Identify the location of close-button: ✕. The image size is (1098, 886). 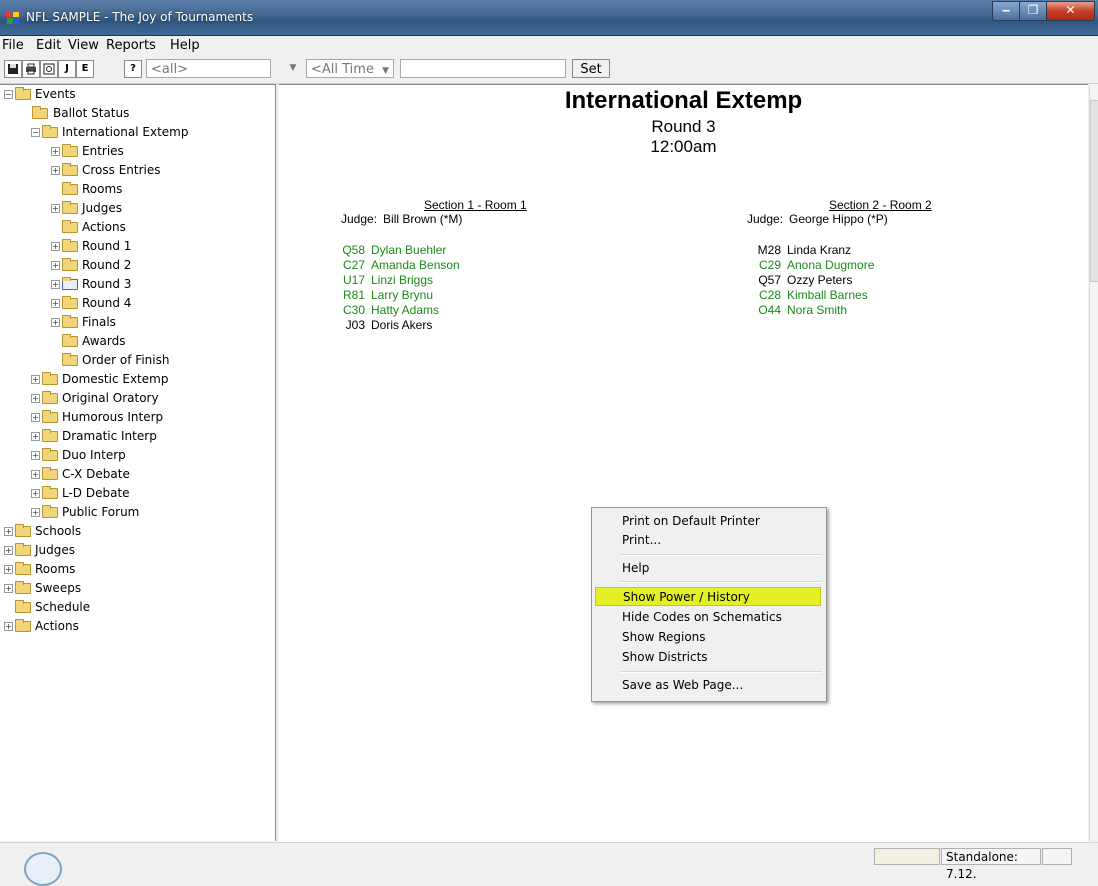
(1070, 11).